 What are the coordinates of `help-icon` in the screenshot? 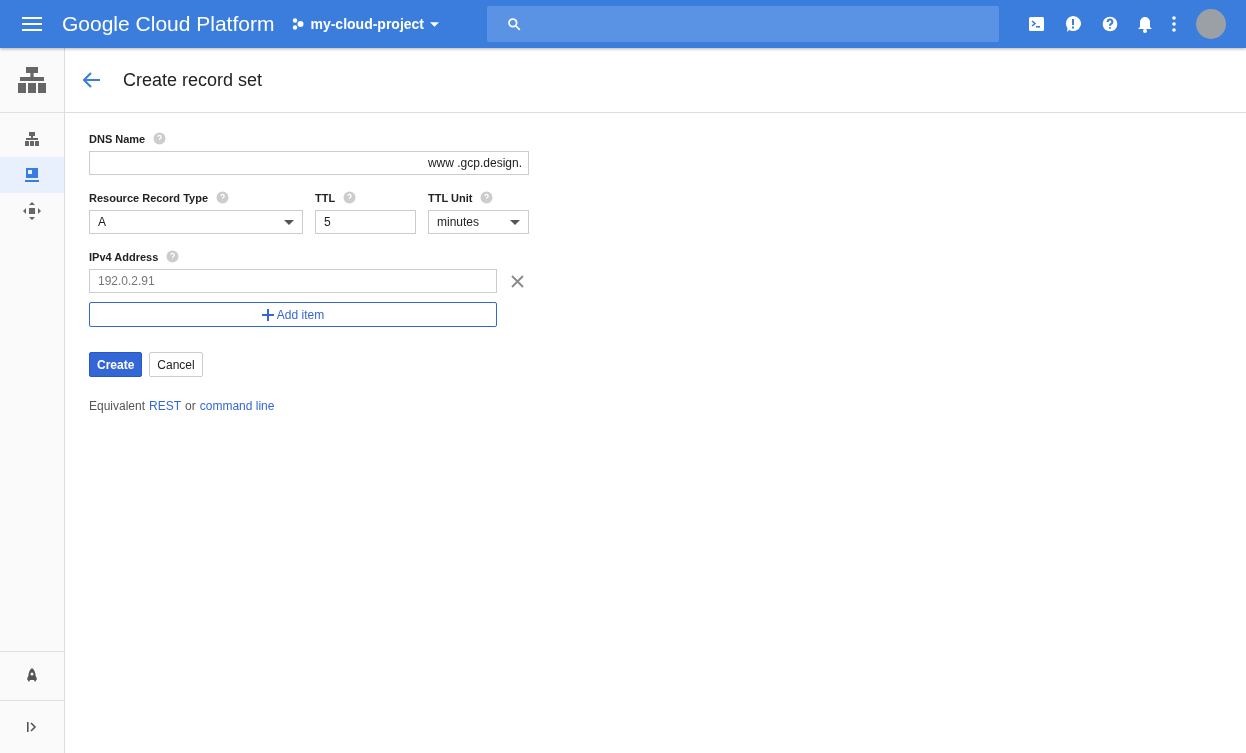 It's located at (1110, 24).